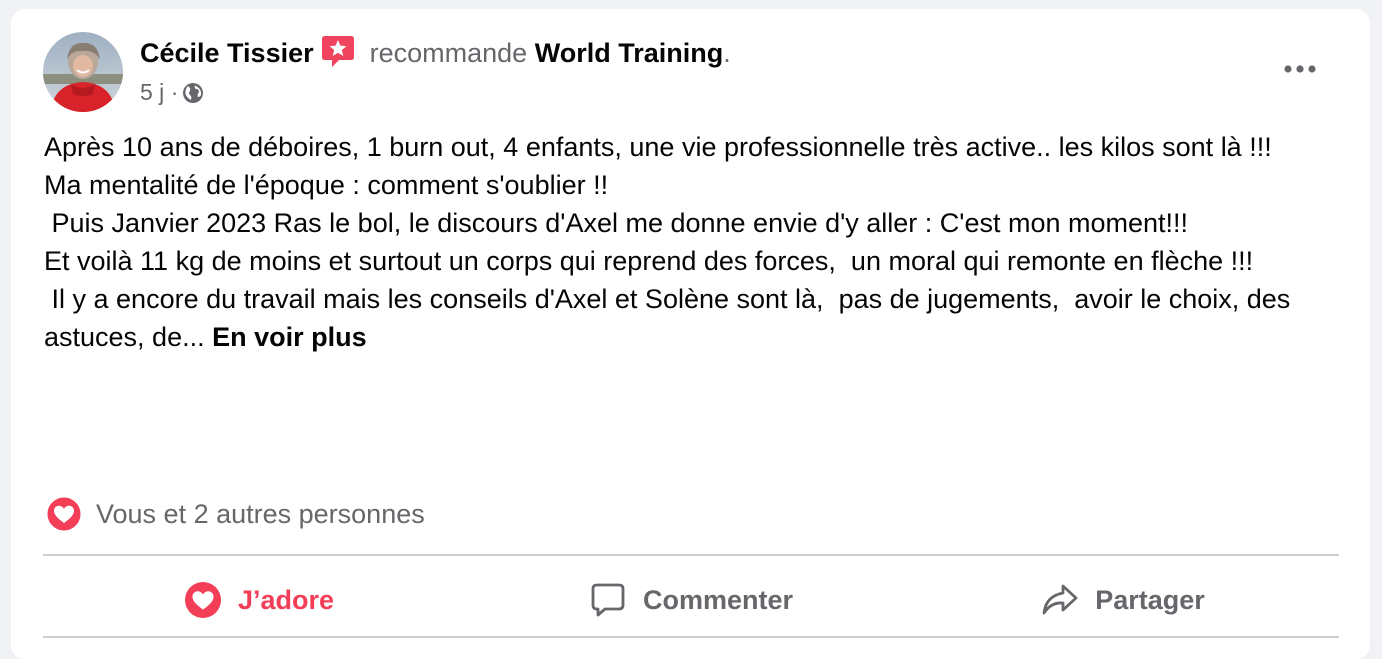  What do you see at coordinates (691, 555) in the screenshot?
I see `divider-top` at bounding box center [691, 555].